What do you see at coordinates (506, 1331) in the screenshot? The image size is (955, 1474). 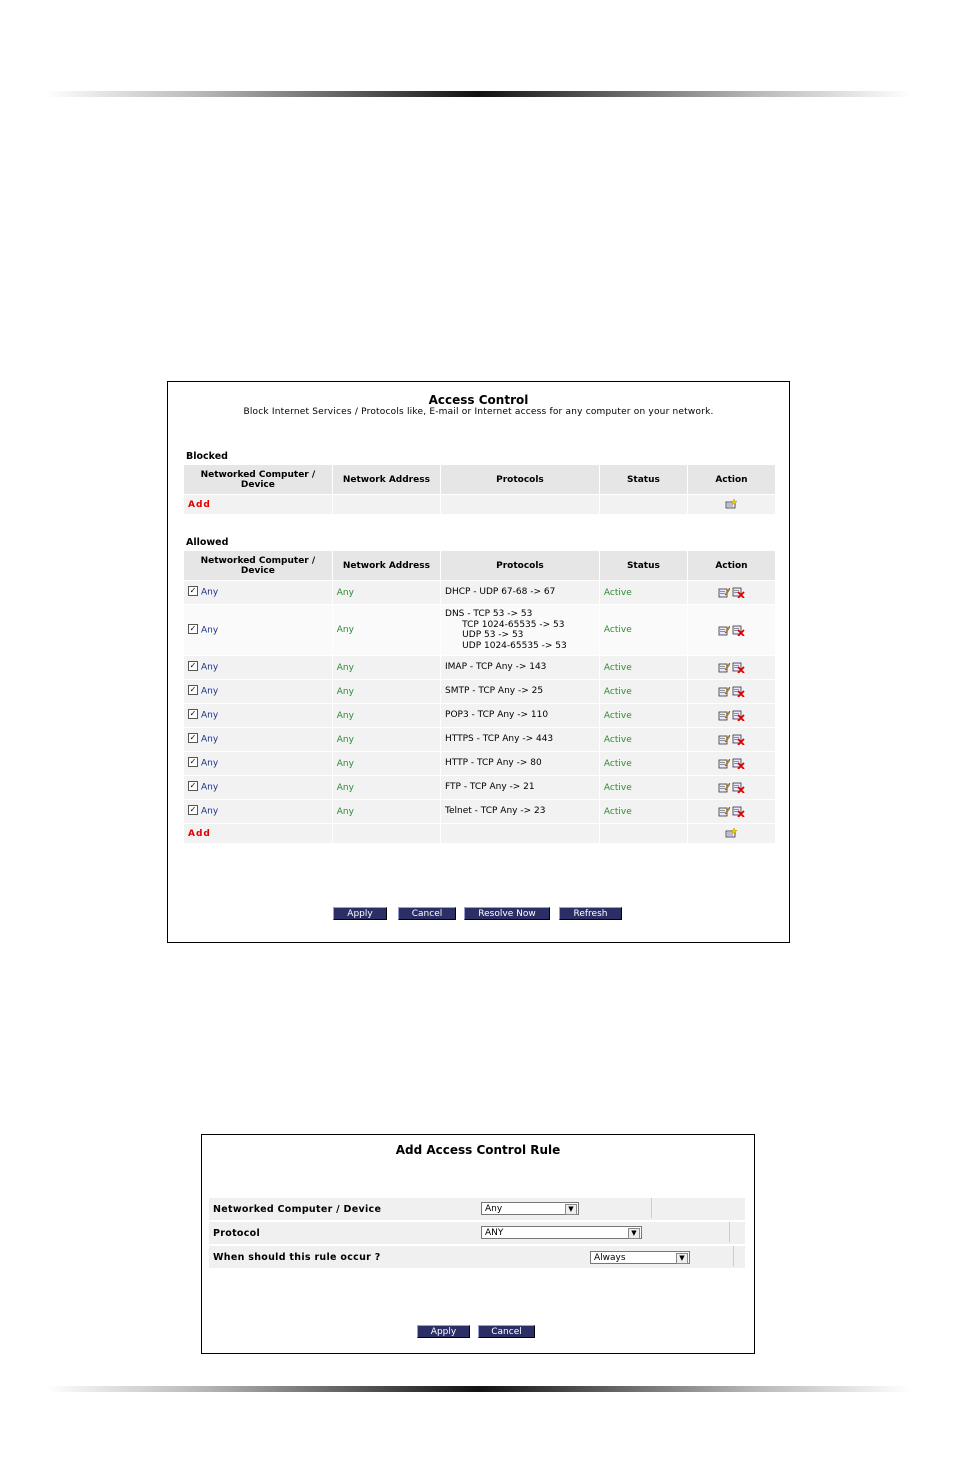 I see `add-rule-cancel-button: Cancel` at bounding box center [506, 1331].